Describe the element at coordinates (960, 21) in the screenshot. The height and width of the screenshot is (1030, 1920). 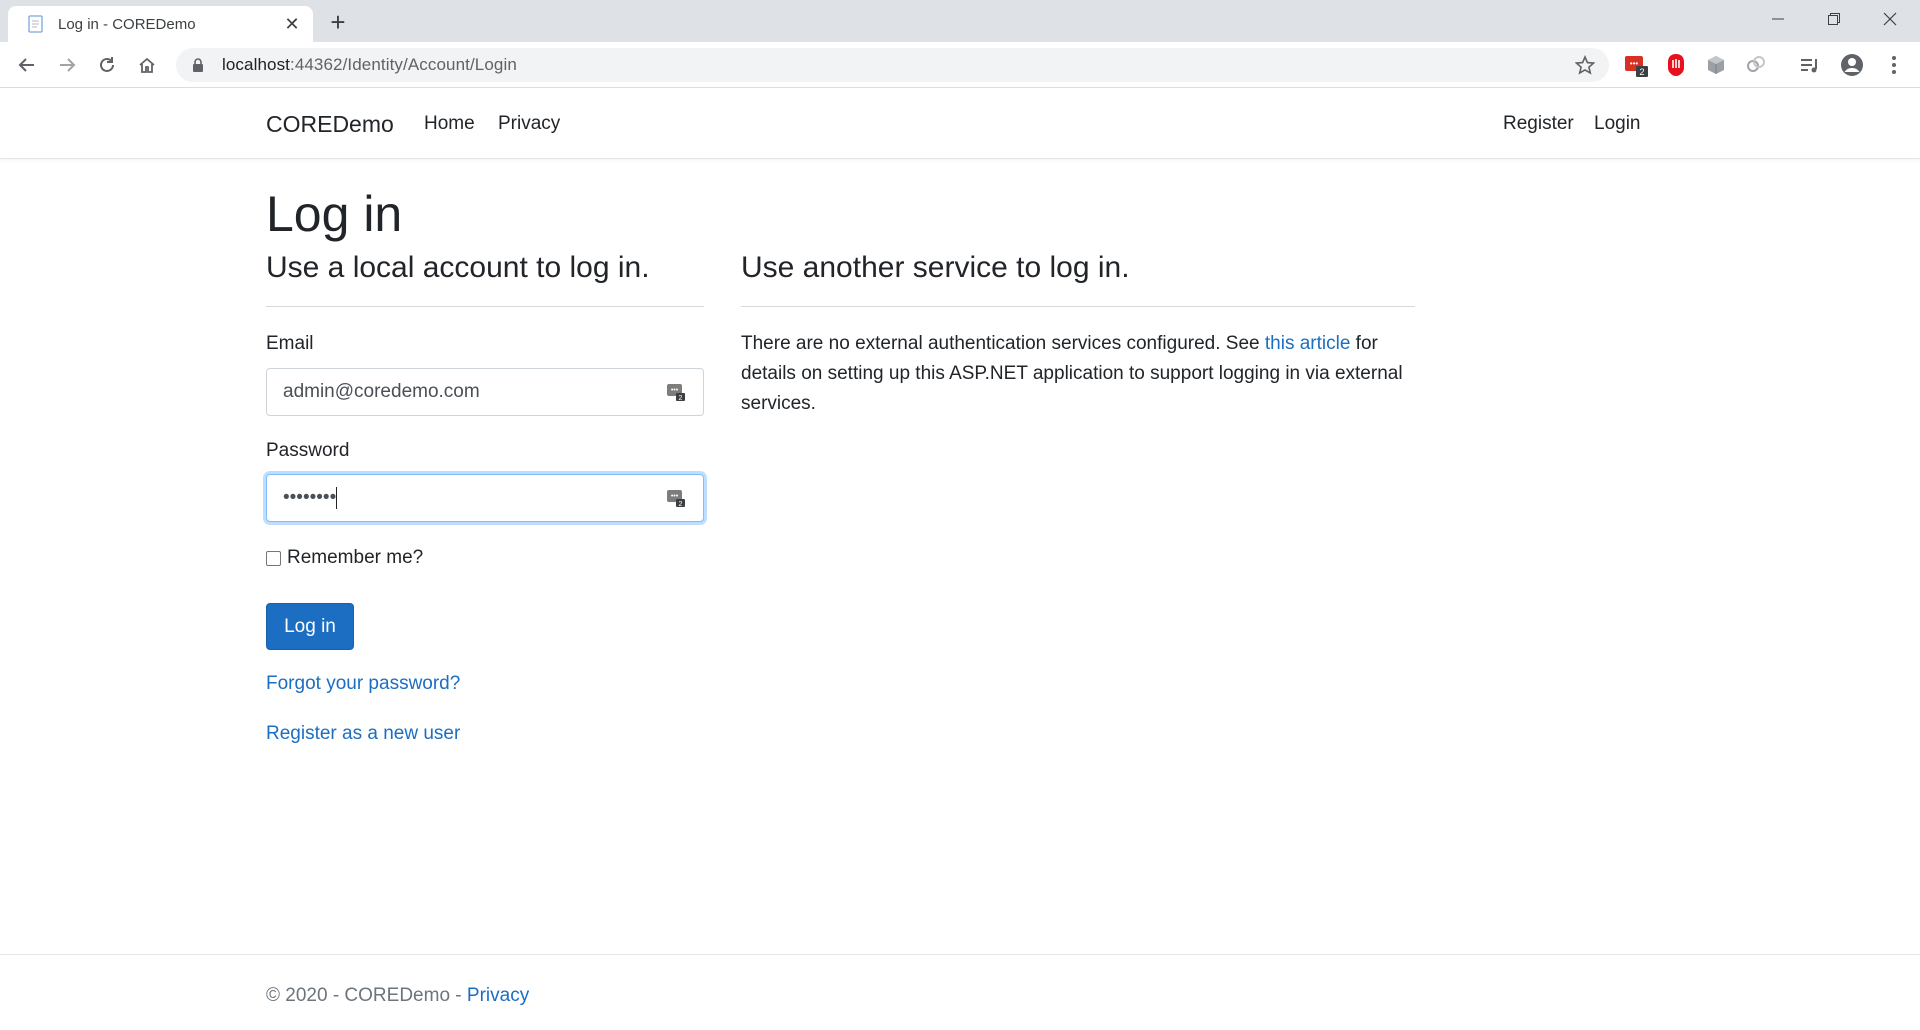
I see `browser-tab-strip: Log in - COREDemo ✕ +` at that location.